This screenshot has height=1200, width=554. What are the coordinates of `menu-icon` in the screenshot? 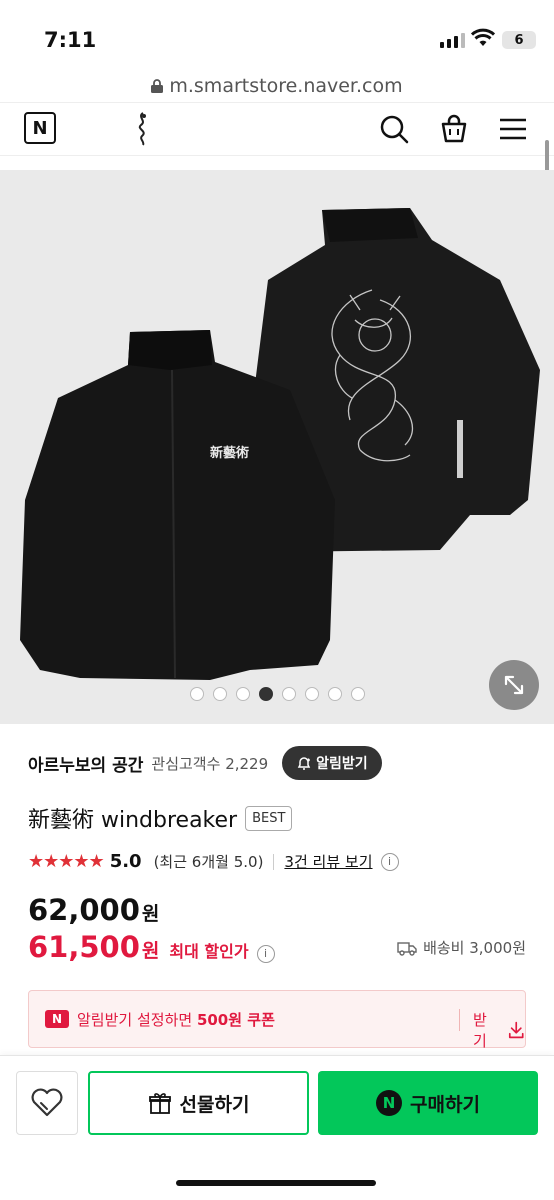 It's located at (513, 129).